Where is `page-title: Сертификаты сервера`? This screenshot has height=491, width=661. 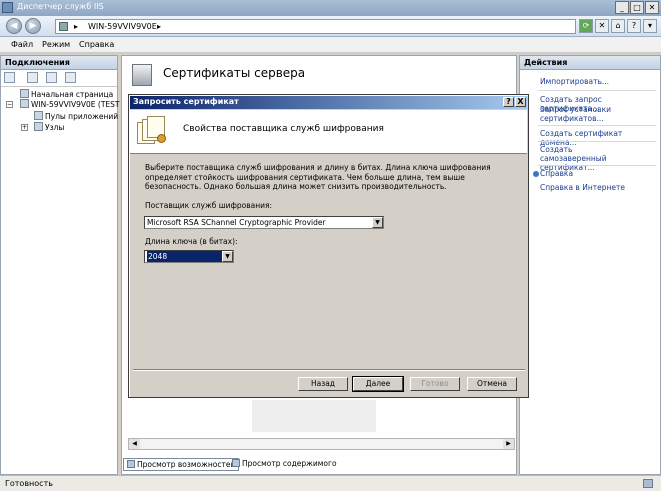
page-title: Сертификаты сервера is located at coordinates (234, 73).